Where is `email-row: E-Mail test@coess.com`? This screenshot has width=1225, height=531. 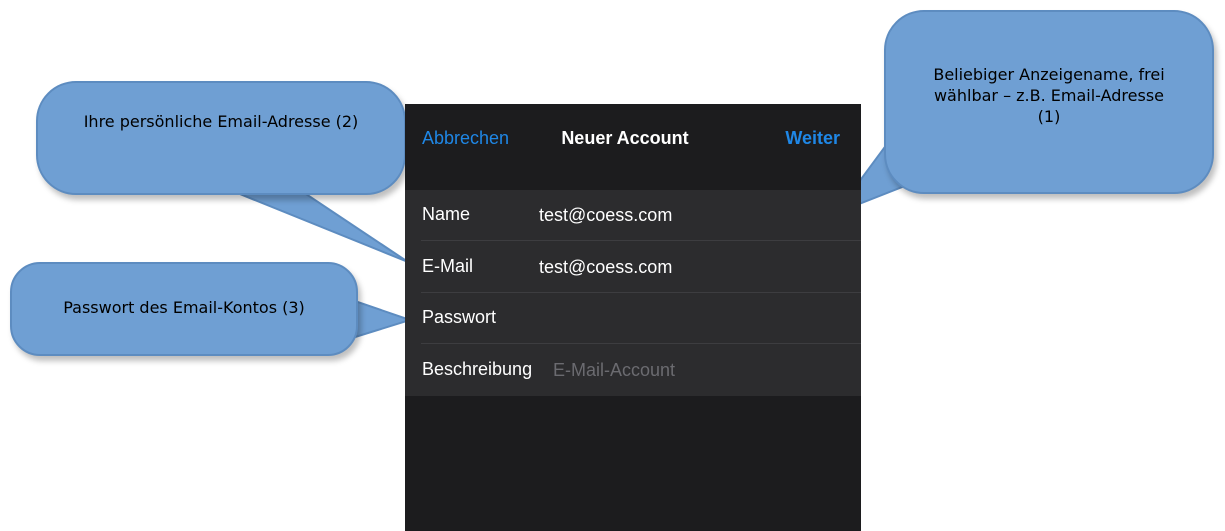
email-row: E-Mail test@coess.com is located at coordinates (633, 267).